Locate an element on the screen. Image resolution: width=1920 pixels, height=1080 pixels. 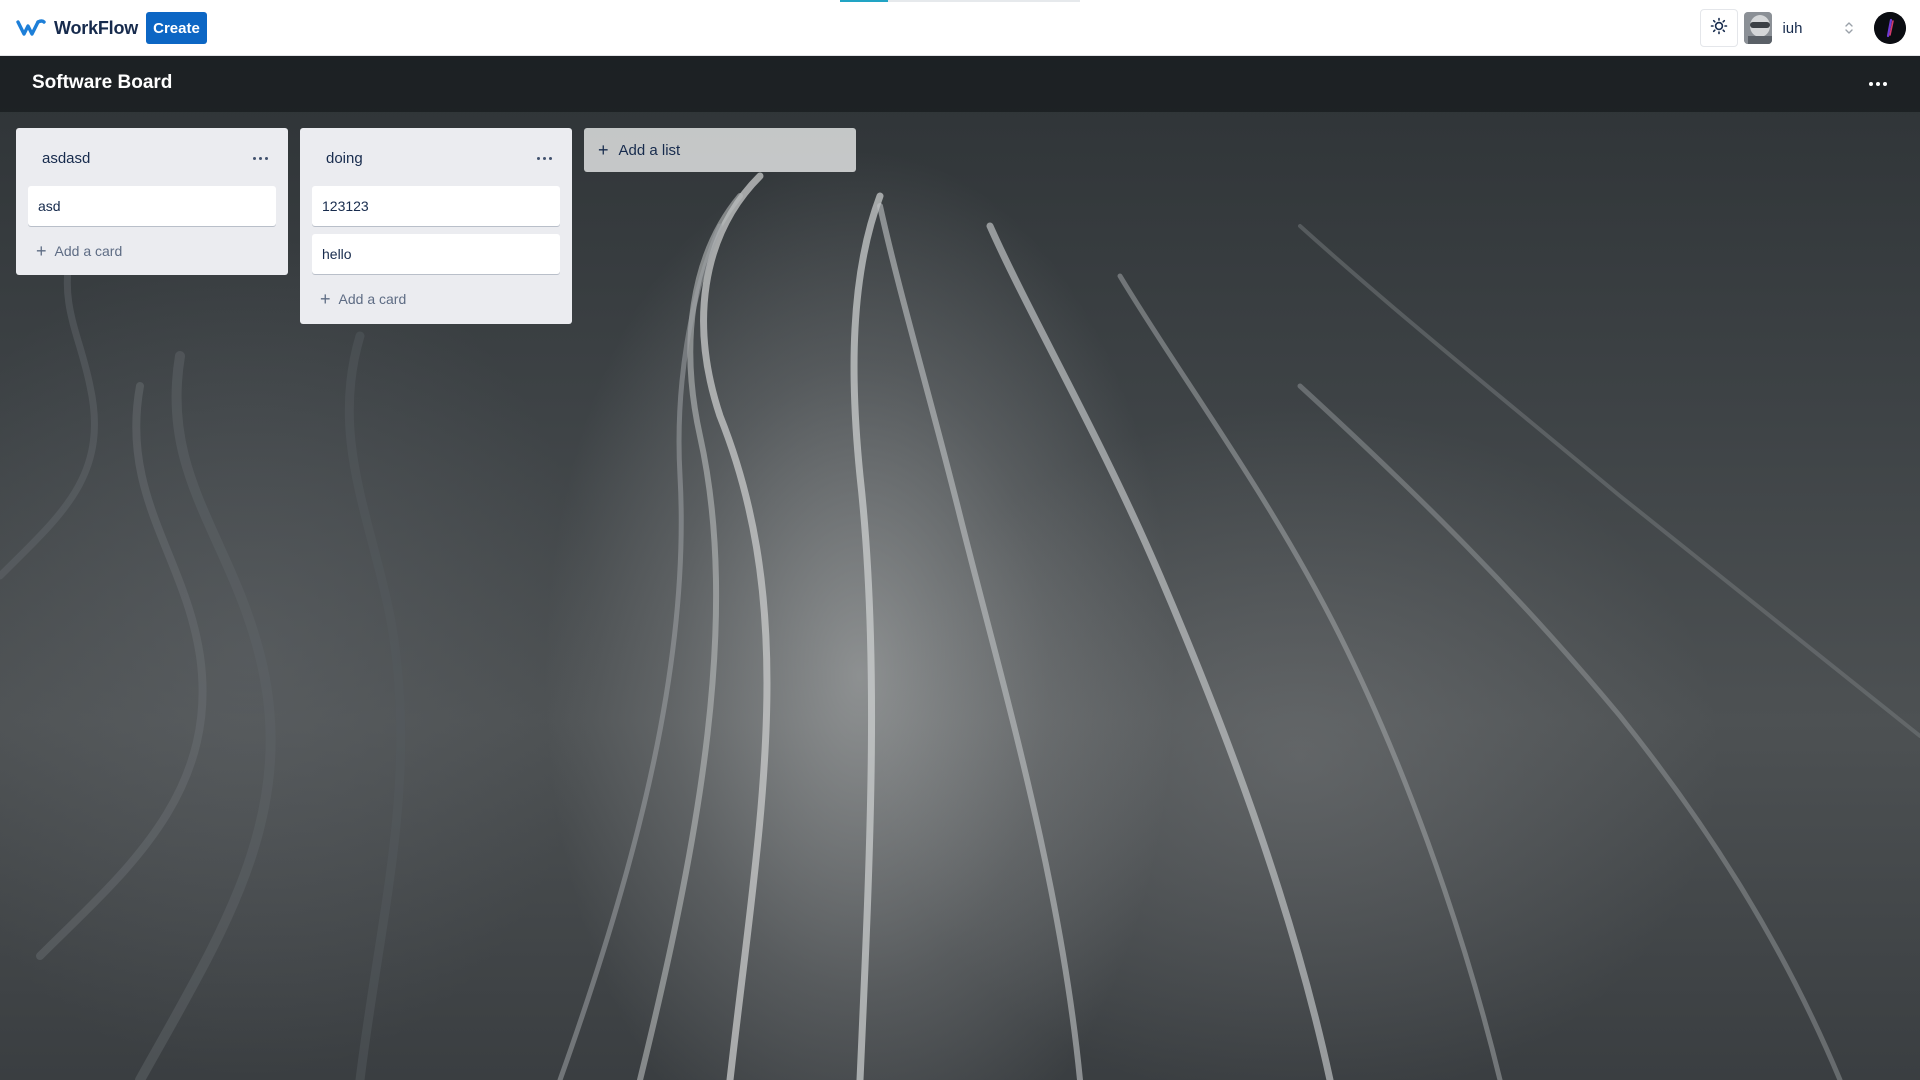
list-column: asdasd asd + Add a card is located at coordinates (152, 201).